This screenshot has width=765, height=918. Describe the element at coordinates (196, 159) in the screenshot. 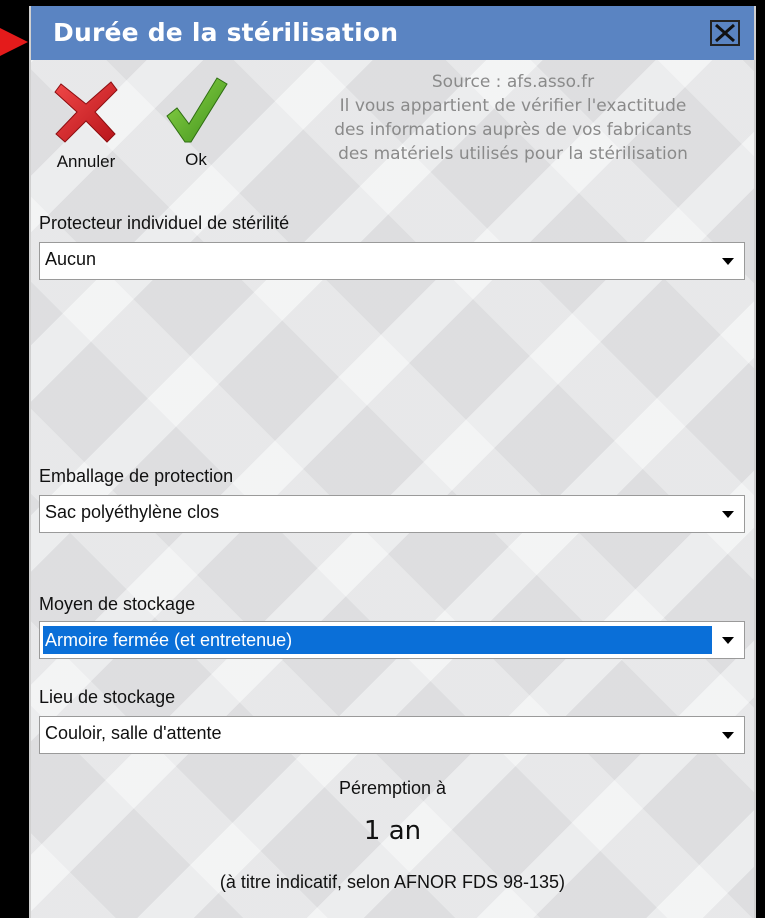

I see `ok-label: Ok` at that location.